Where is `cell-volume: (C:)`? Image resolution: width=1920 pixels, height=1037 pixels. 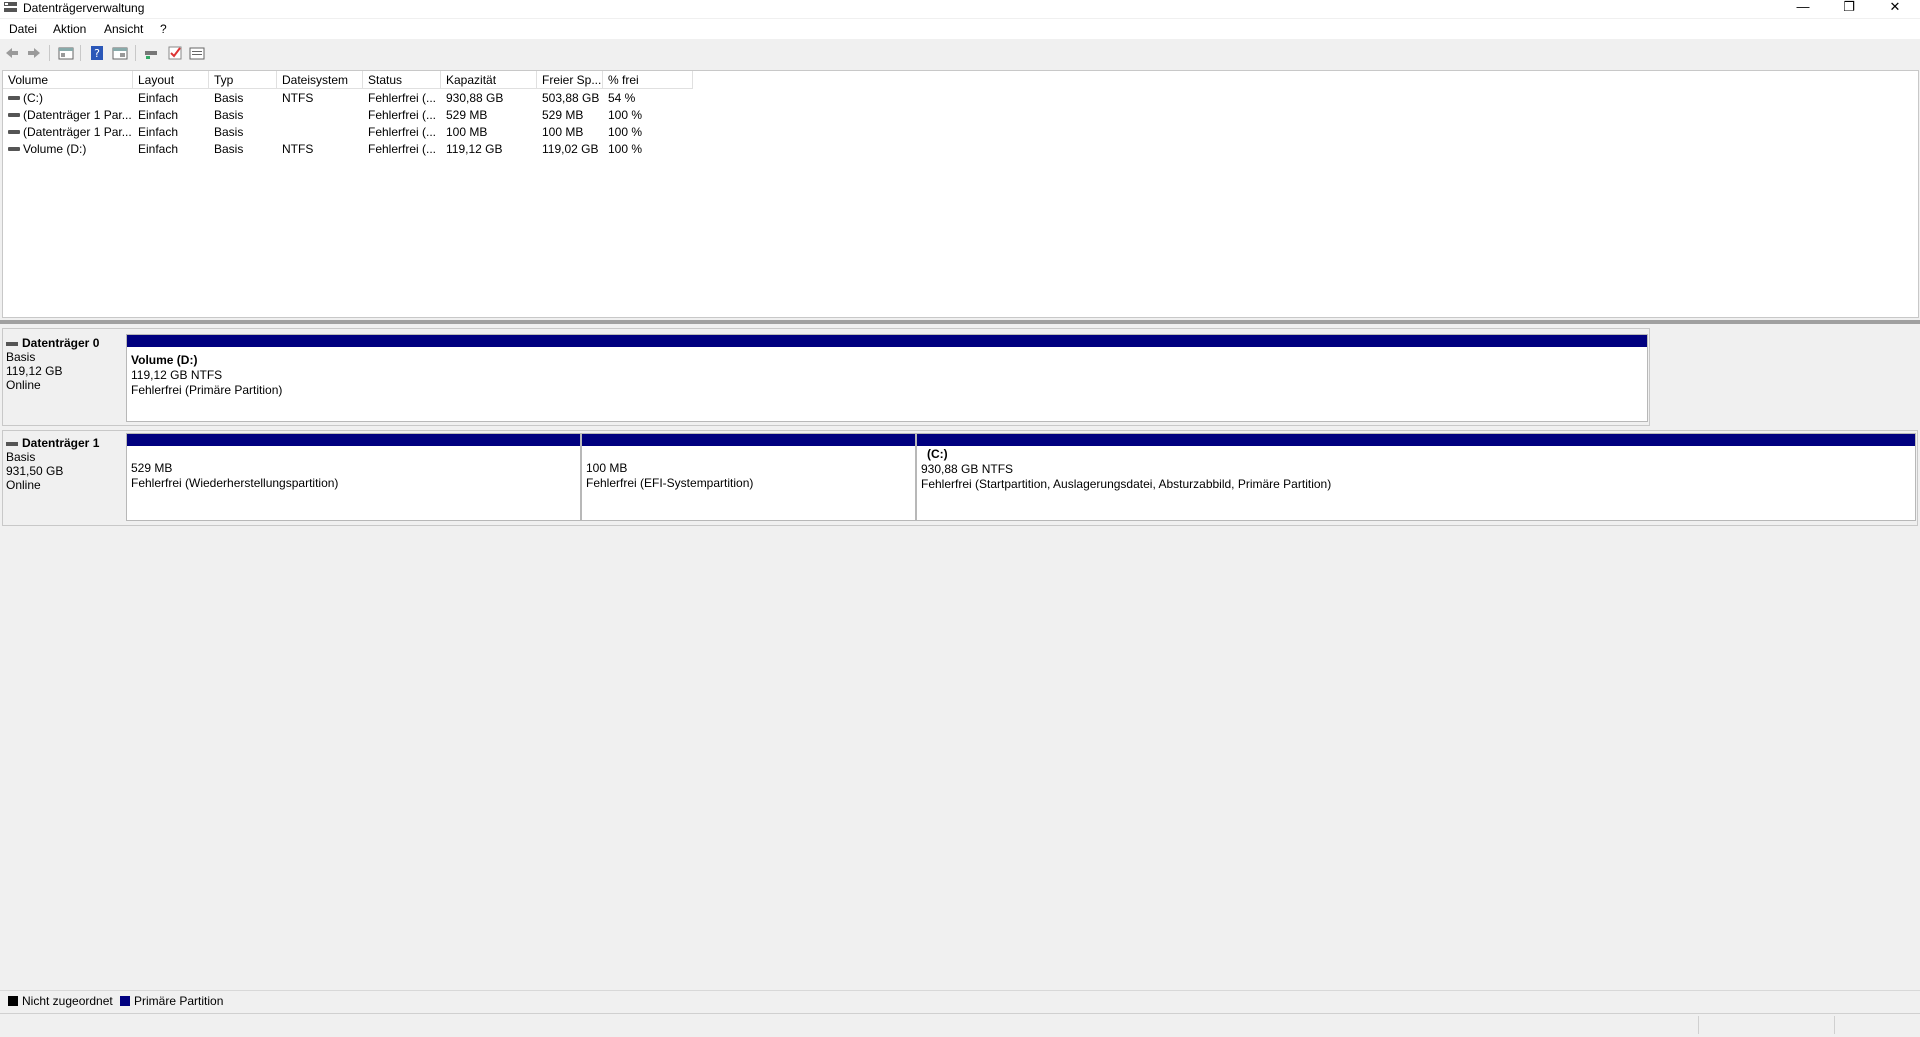
cell-volume: (C:) is located at coordinates (33, 98).